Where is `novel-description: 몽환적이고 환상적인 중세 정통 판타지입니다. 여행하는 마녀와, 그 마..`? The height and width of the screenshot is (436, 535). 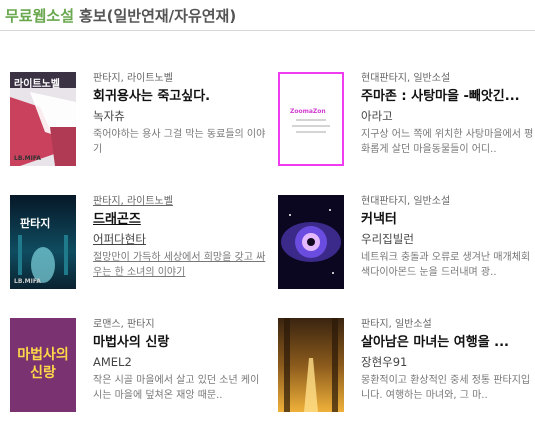
novel-description: 몽환적이고 환상적인 중세 정통 판타지입니다. 여행하는 마녀와, 그 마.. is located at coordinates (446, 388).